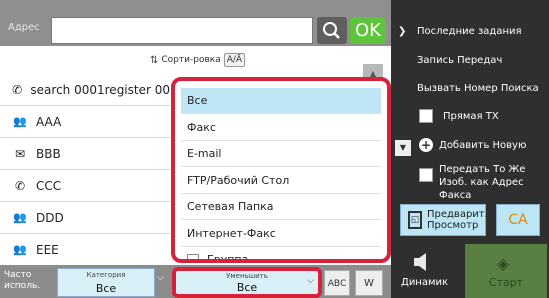  What do you see at coordinates (106, 275) in the screenshot?
I see `category-title: Категория` at bounding box center [106, 275].